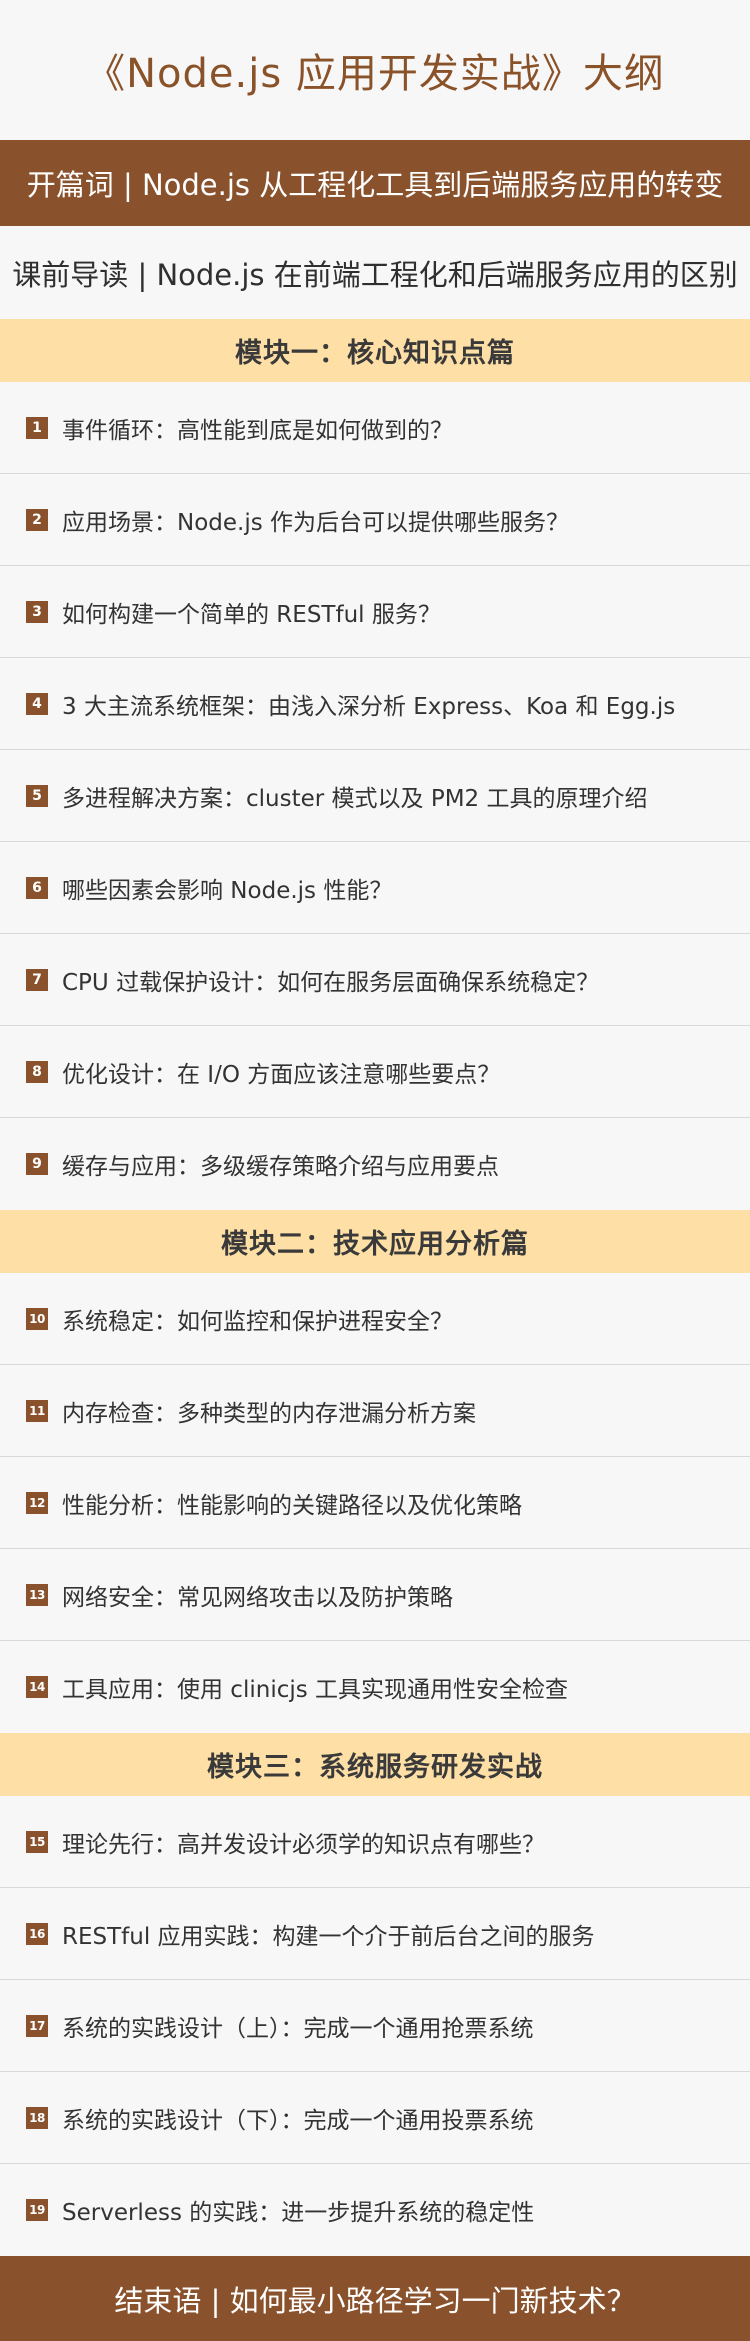 Image resolution: width=750 pixels, height=2341 pixels. I want to click on lesson-title: RESTful 应用实践：构建一个介于前后台之间的服务, so click(328, 1936).